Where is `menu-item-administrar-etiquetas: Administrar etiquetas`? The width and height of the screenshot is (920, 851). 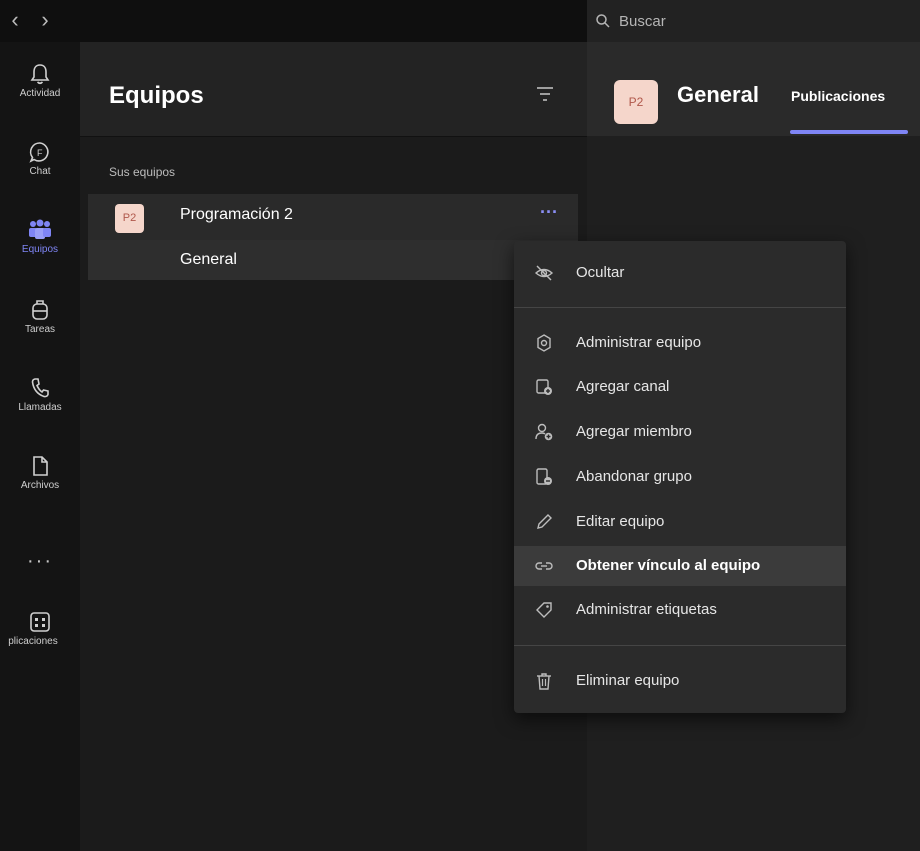
menu-item-administrar-etiquetas: Administrar etiquetas is located at coordinates (680, 610).